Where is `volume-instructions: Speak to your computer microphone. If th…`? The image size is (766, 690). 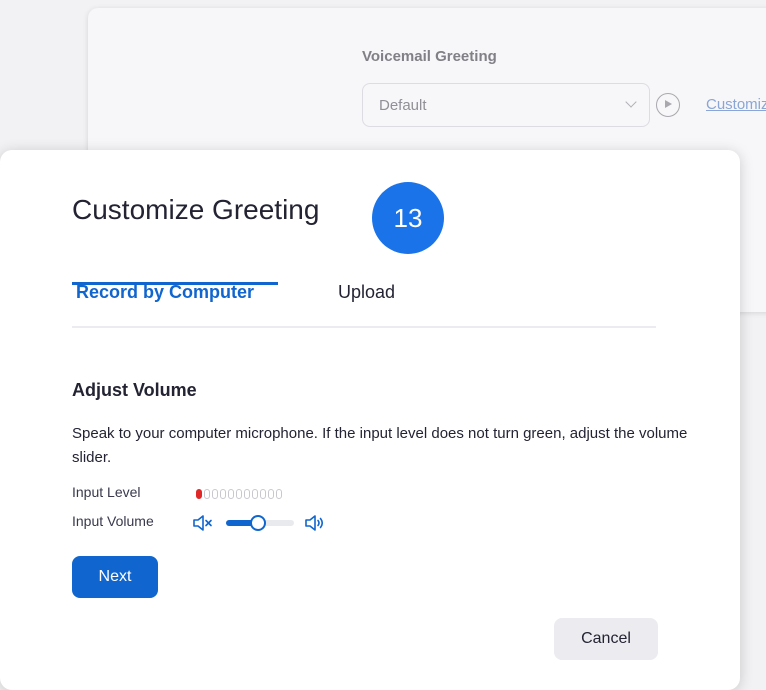 volume-instructions: Speak to your computer microphone. If th… is located at coordinates (380, 445).